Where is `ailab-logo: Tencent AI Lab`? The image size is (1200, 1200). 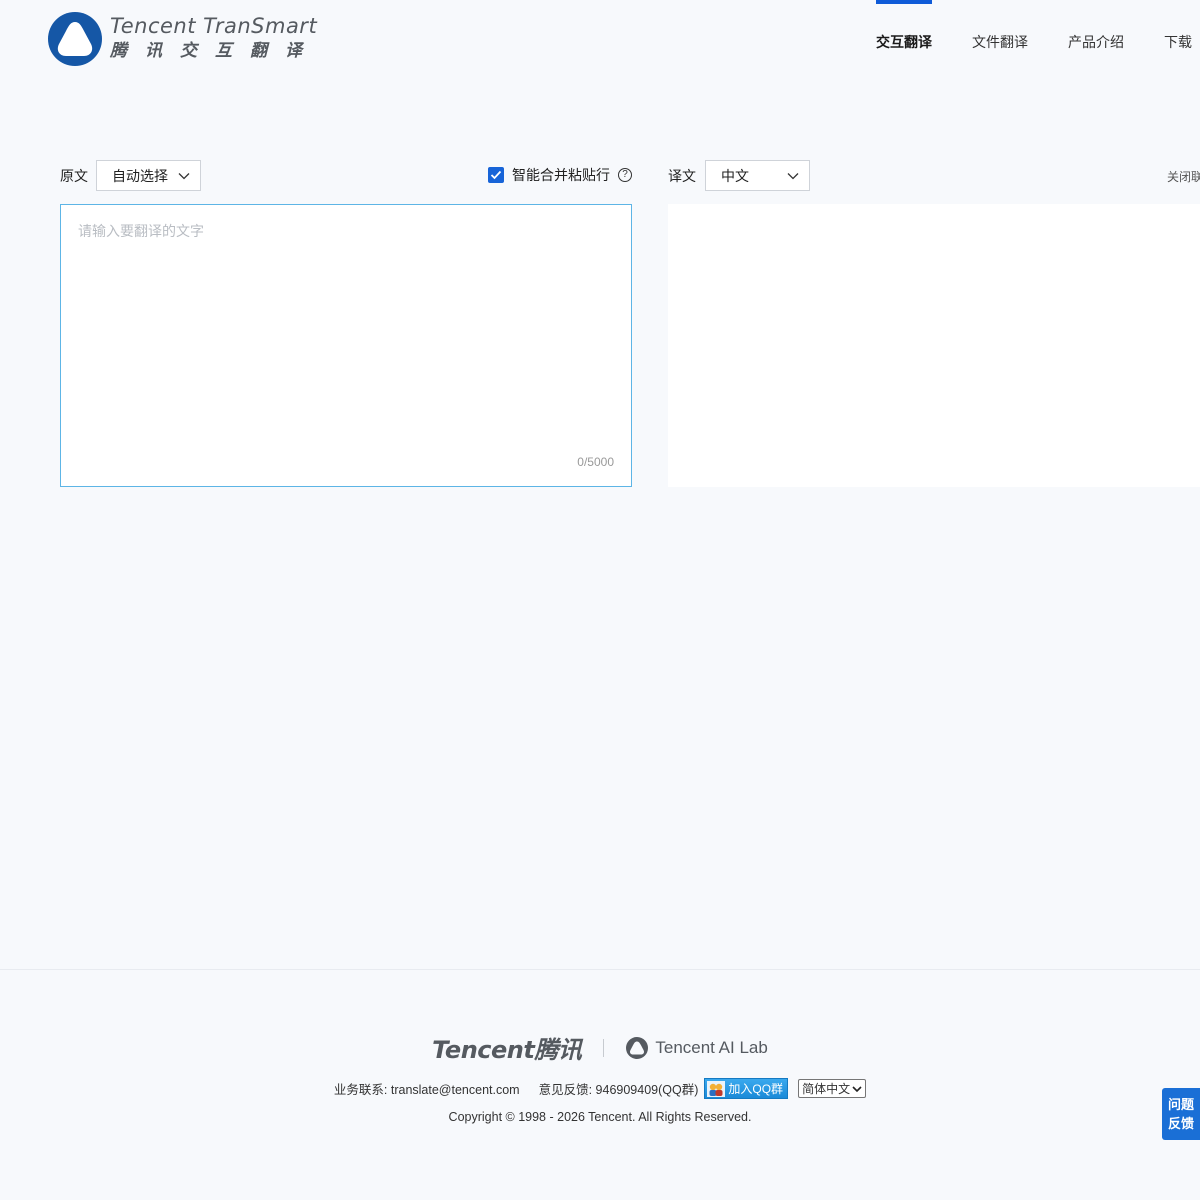 ailab-logo: Tencent AI Lab is located at coordinates (697, 1047).